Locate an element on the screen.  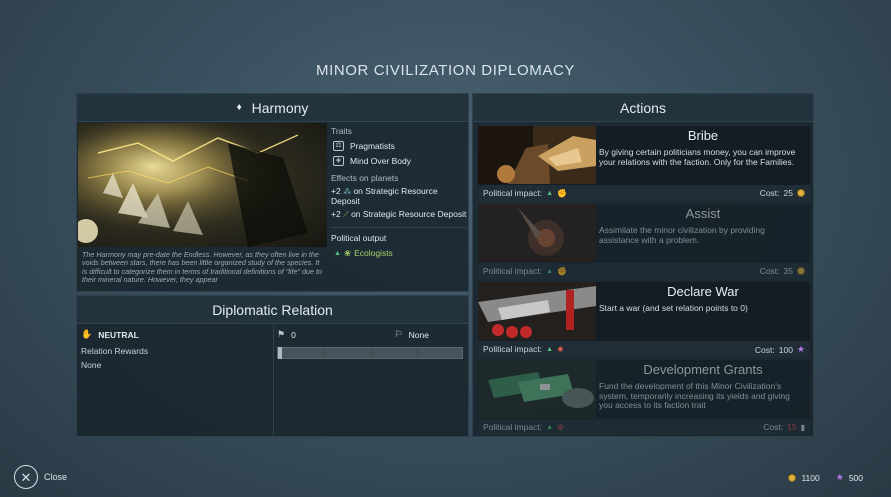
flame-icon: ✹ is located at coordinates (560, 349).